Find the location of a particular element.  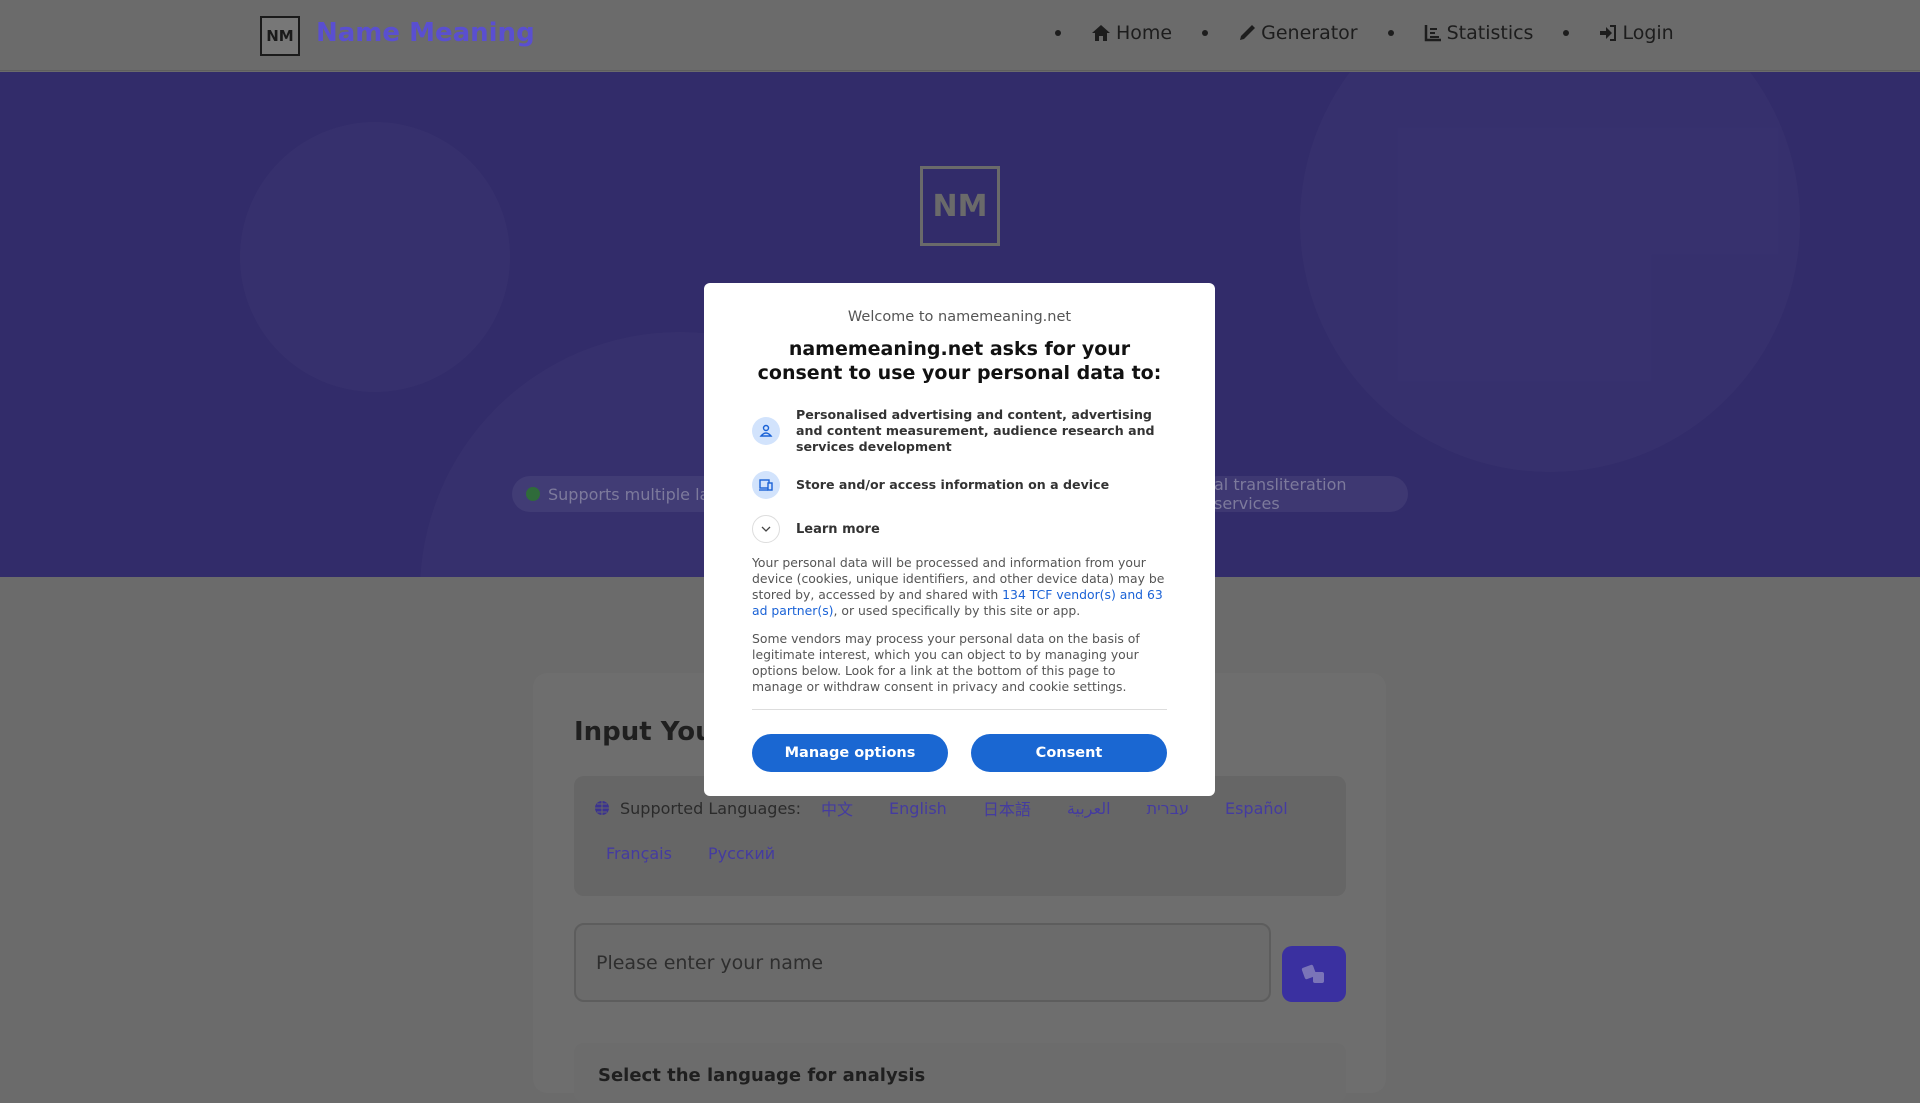

feature-badge: Supports multiple lan is located at coordinates (623, 494).